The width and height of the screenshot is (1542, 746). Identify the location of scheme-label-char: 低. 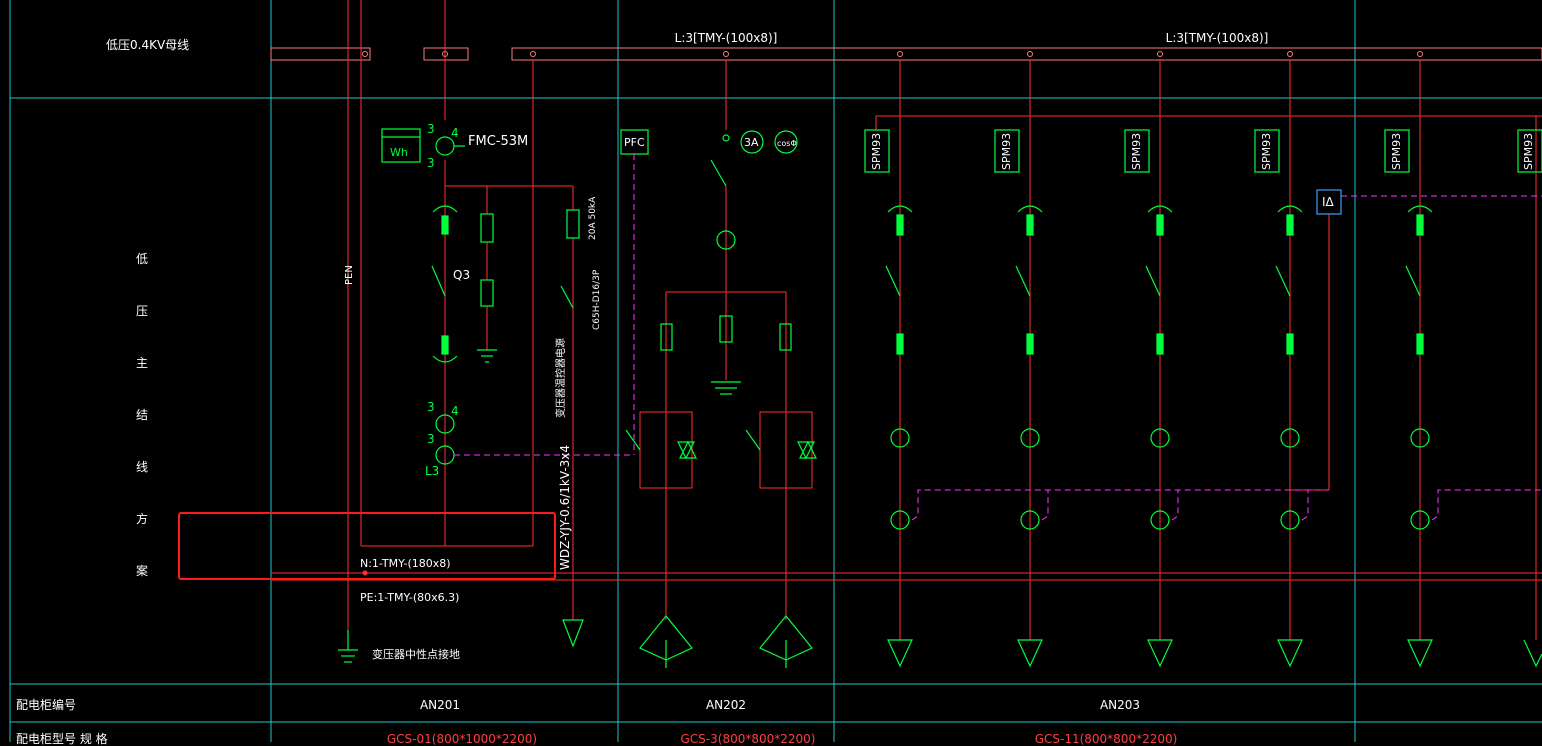
(142, 259).